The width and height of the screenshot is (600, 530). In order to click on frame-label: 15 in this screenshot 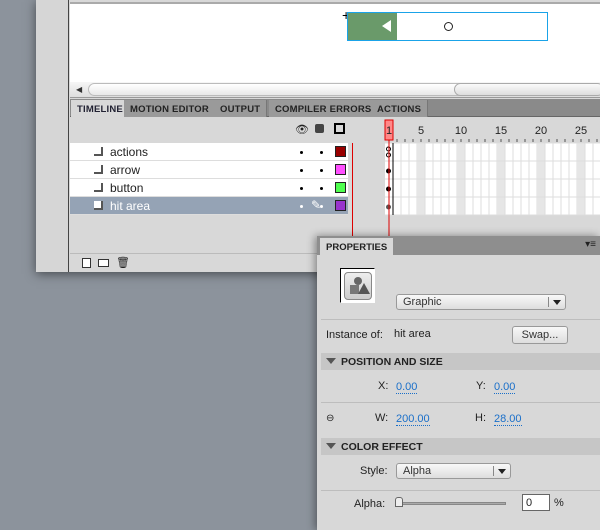, I will do `click(501, 131)`.